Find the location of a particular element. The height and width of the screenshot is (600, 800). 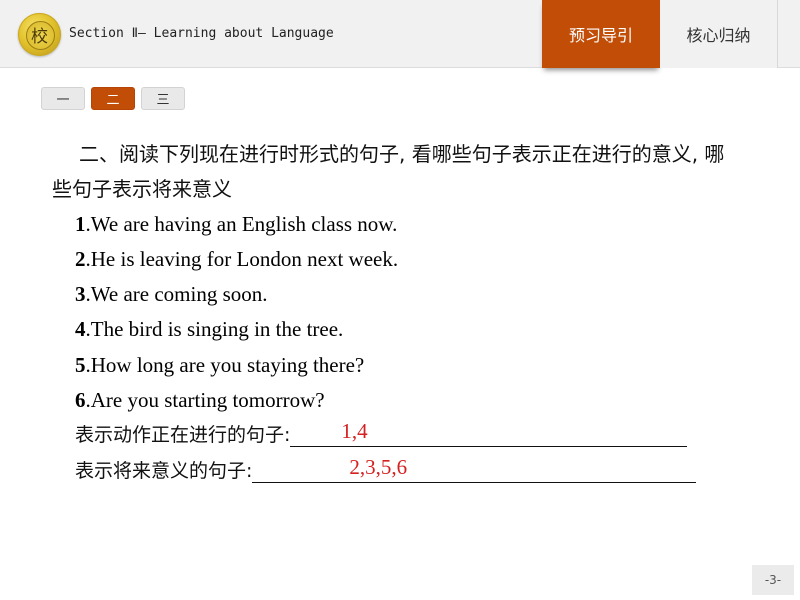

sentence-text: .We are having an English class now. is located at coordinates (241, 224).